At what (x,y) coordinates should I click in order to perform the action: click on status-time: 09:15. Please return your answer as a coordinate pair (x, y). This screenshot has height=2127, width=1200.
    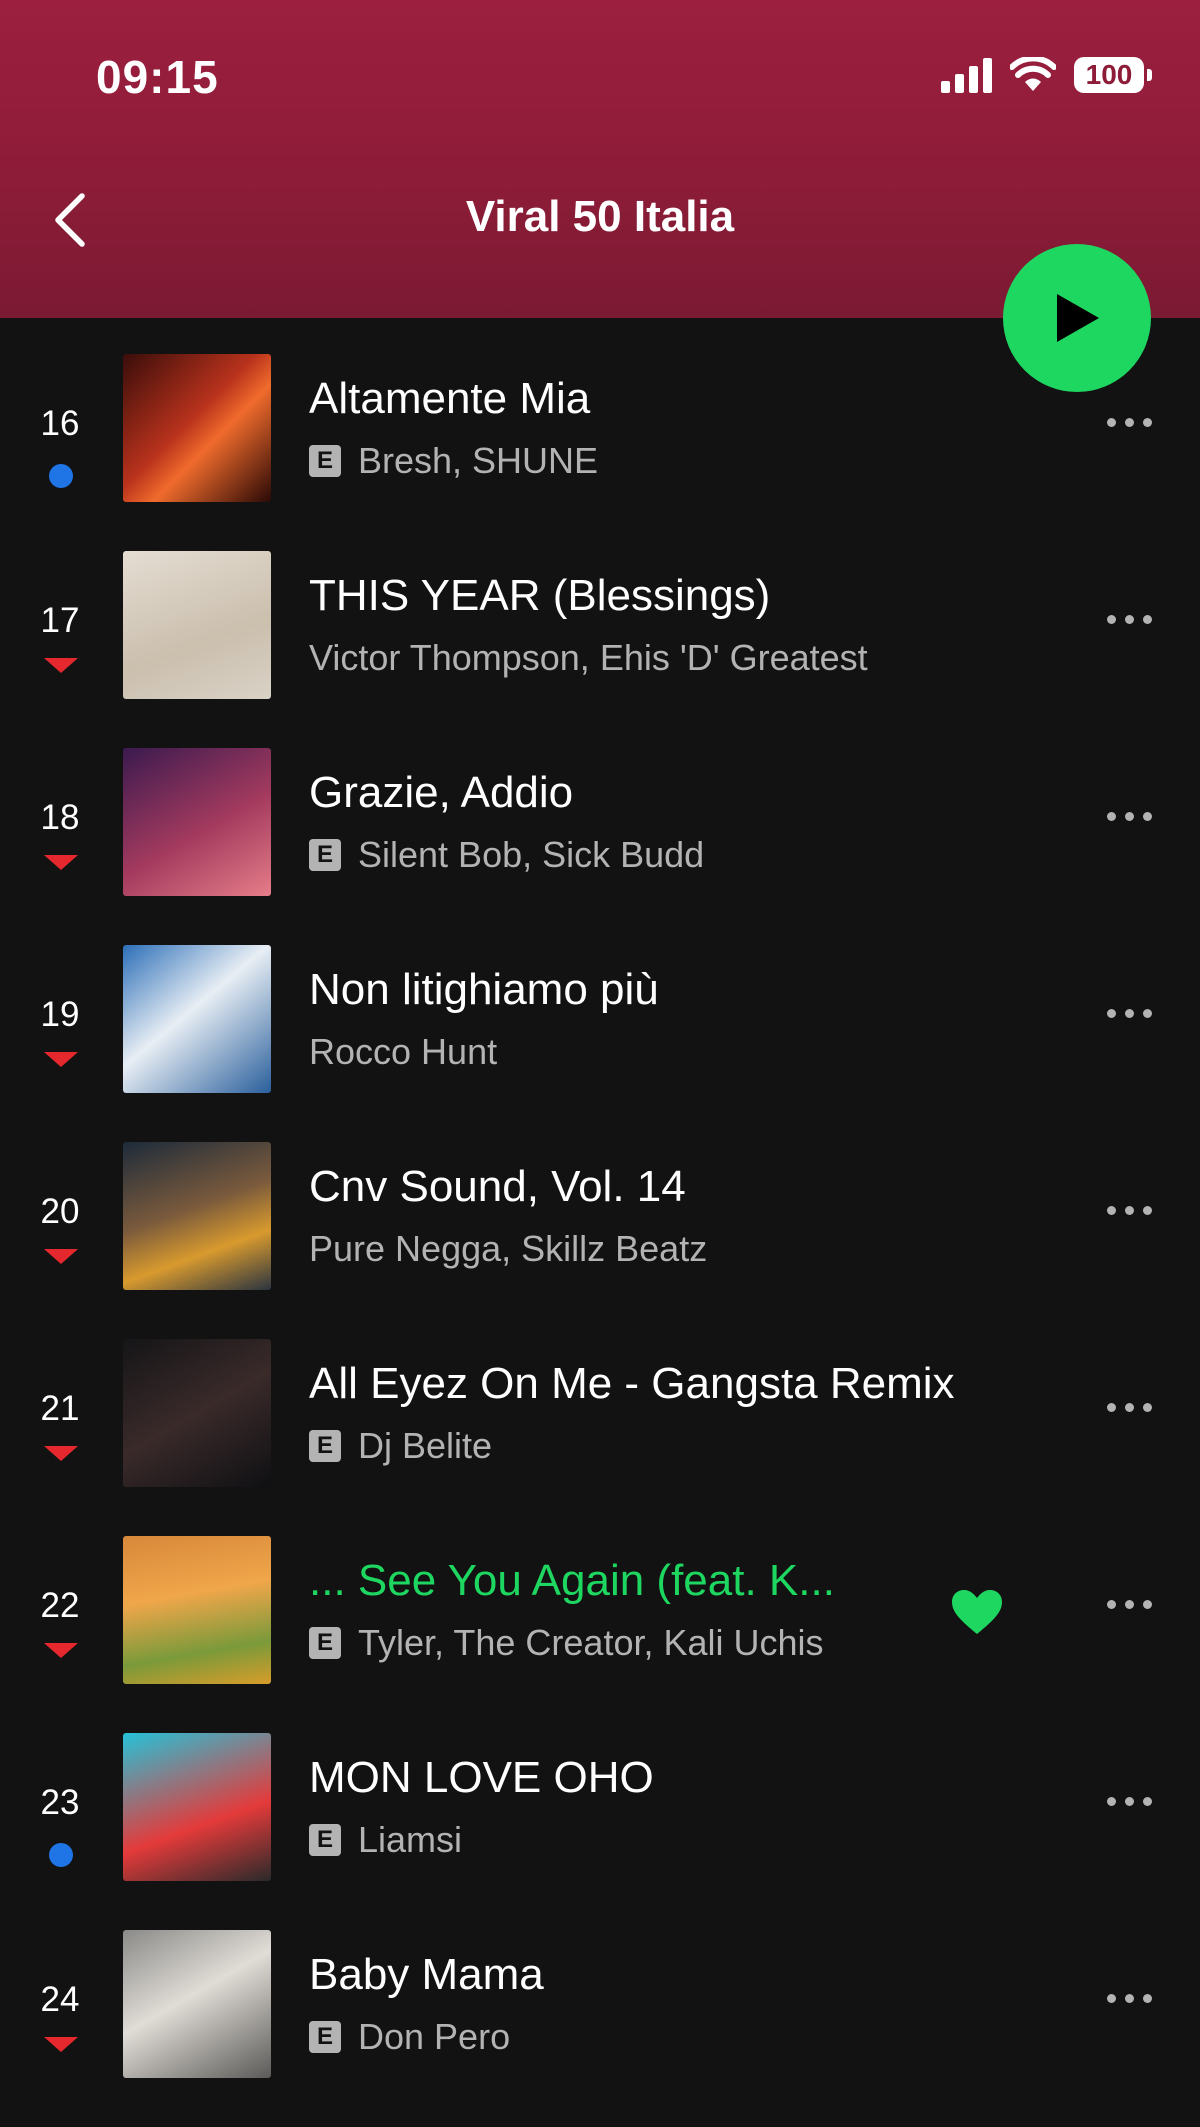
    Looking at the image, I should click on (157, 77).